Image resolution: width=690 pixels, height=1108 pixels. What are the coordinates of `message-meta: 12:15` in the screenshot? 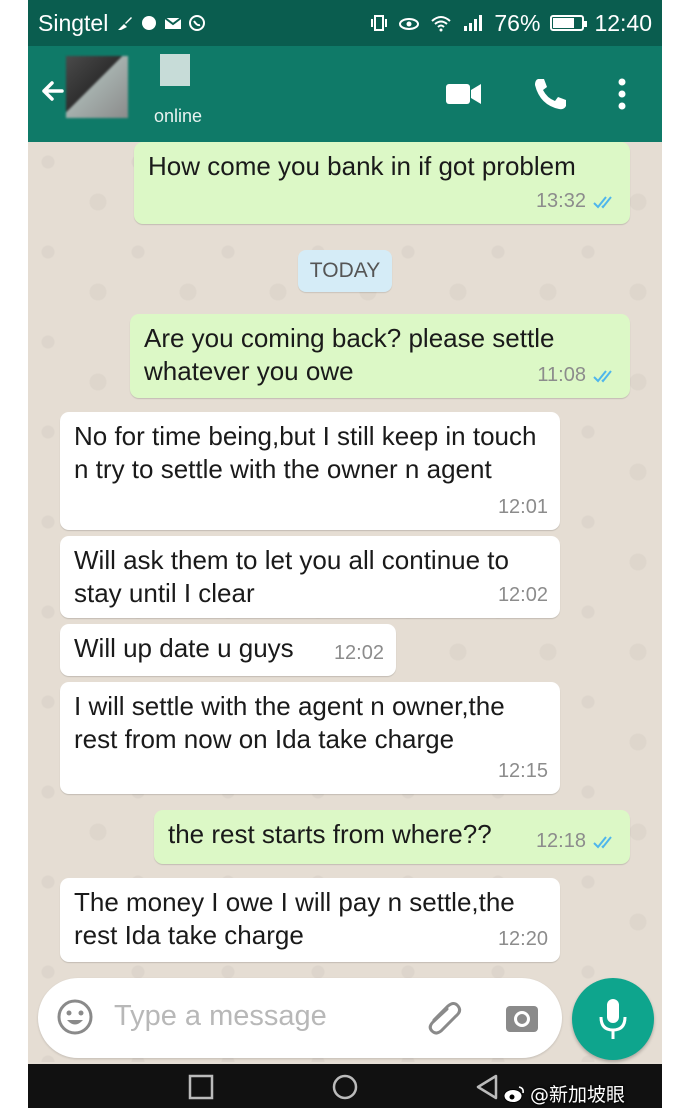 It's located at (523, 771).